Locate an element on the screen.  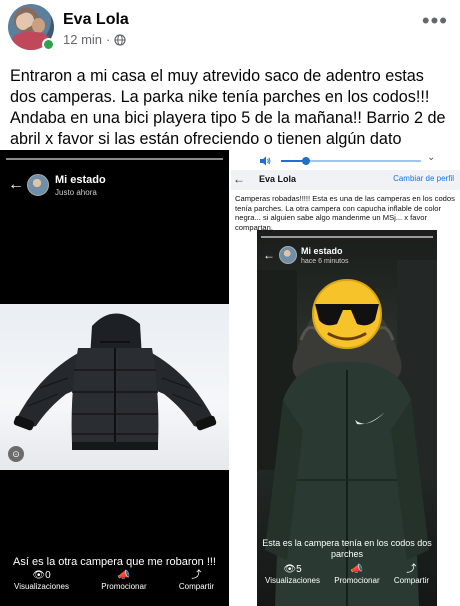
views-label: Visualizaciones is located at coordinates (41, 586).